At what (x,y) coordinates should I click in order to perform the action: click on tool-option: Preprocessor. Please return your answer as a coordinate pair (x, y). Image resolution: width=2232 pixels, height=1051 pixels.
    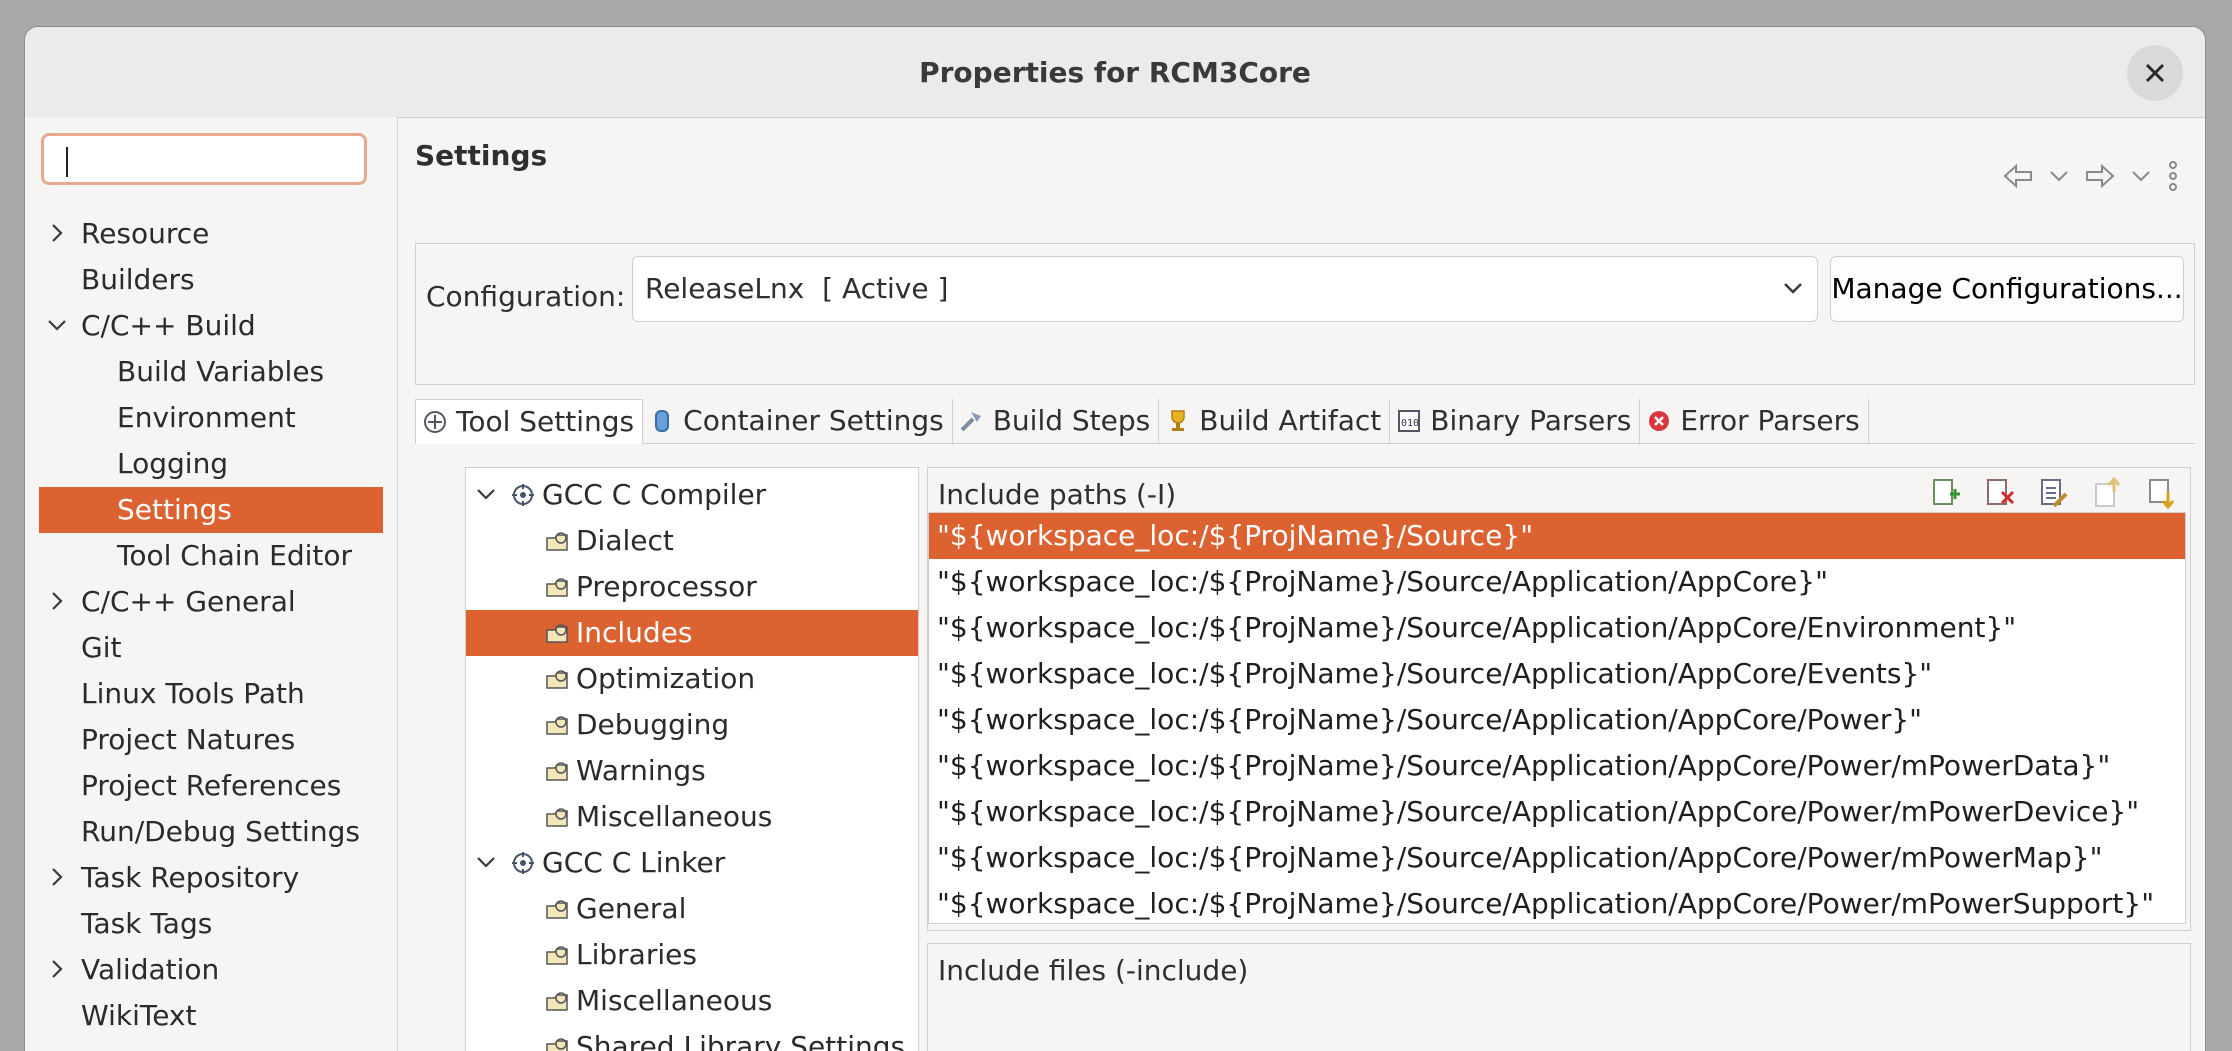
    Looking at the image, I should click on (692, 587).